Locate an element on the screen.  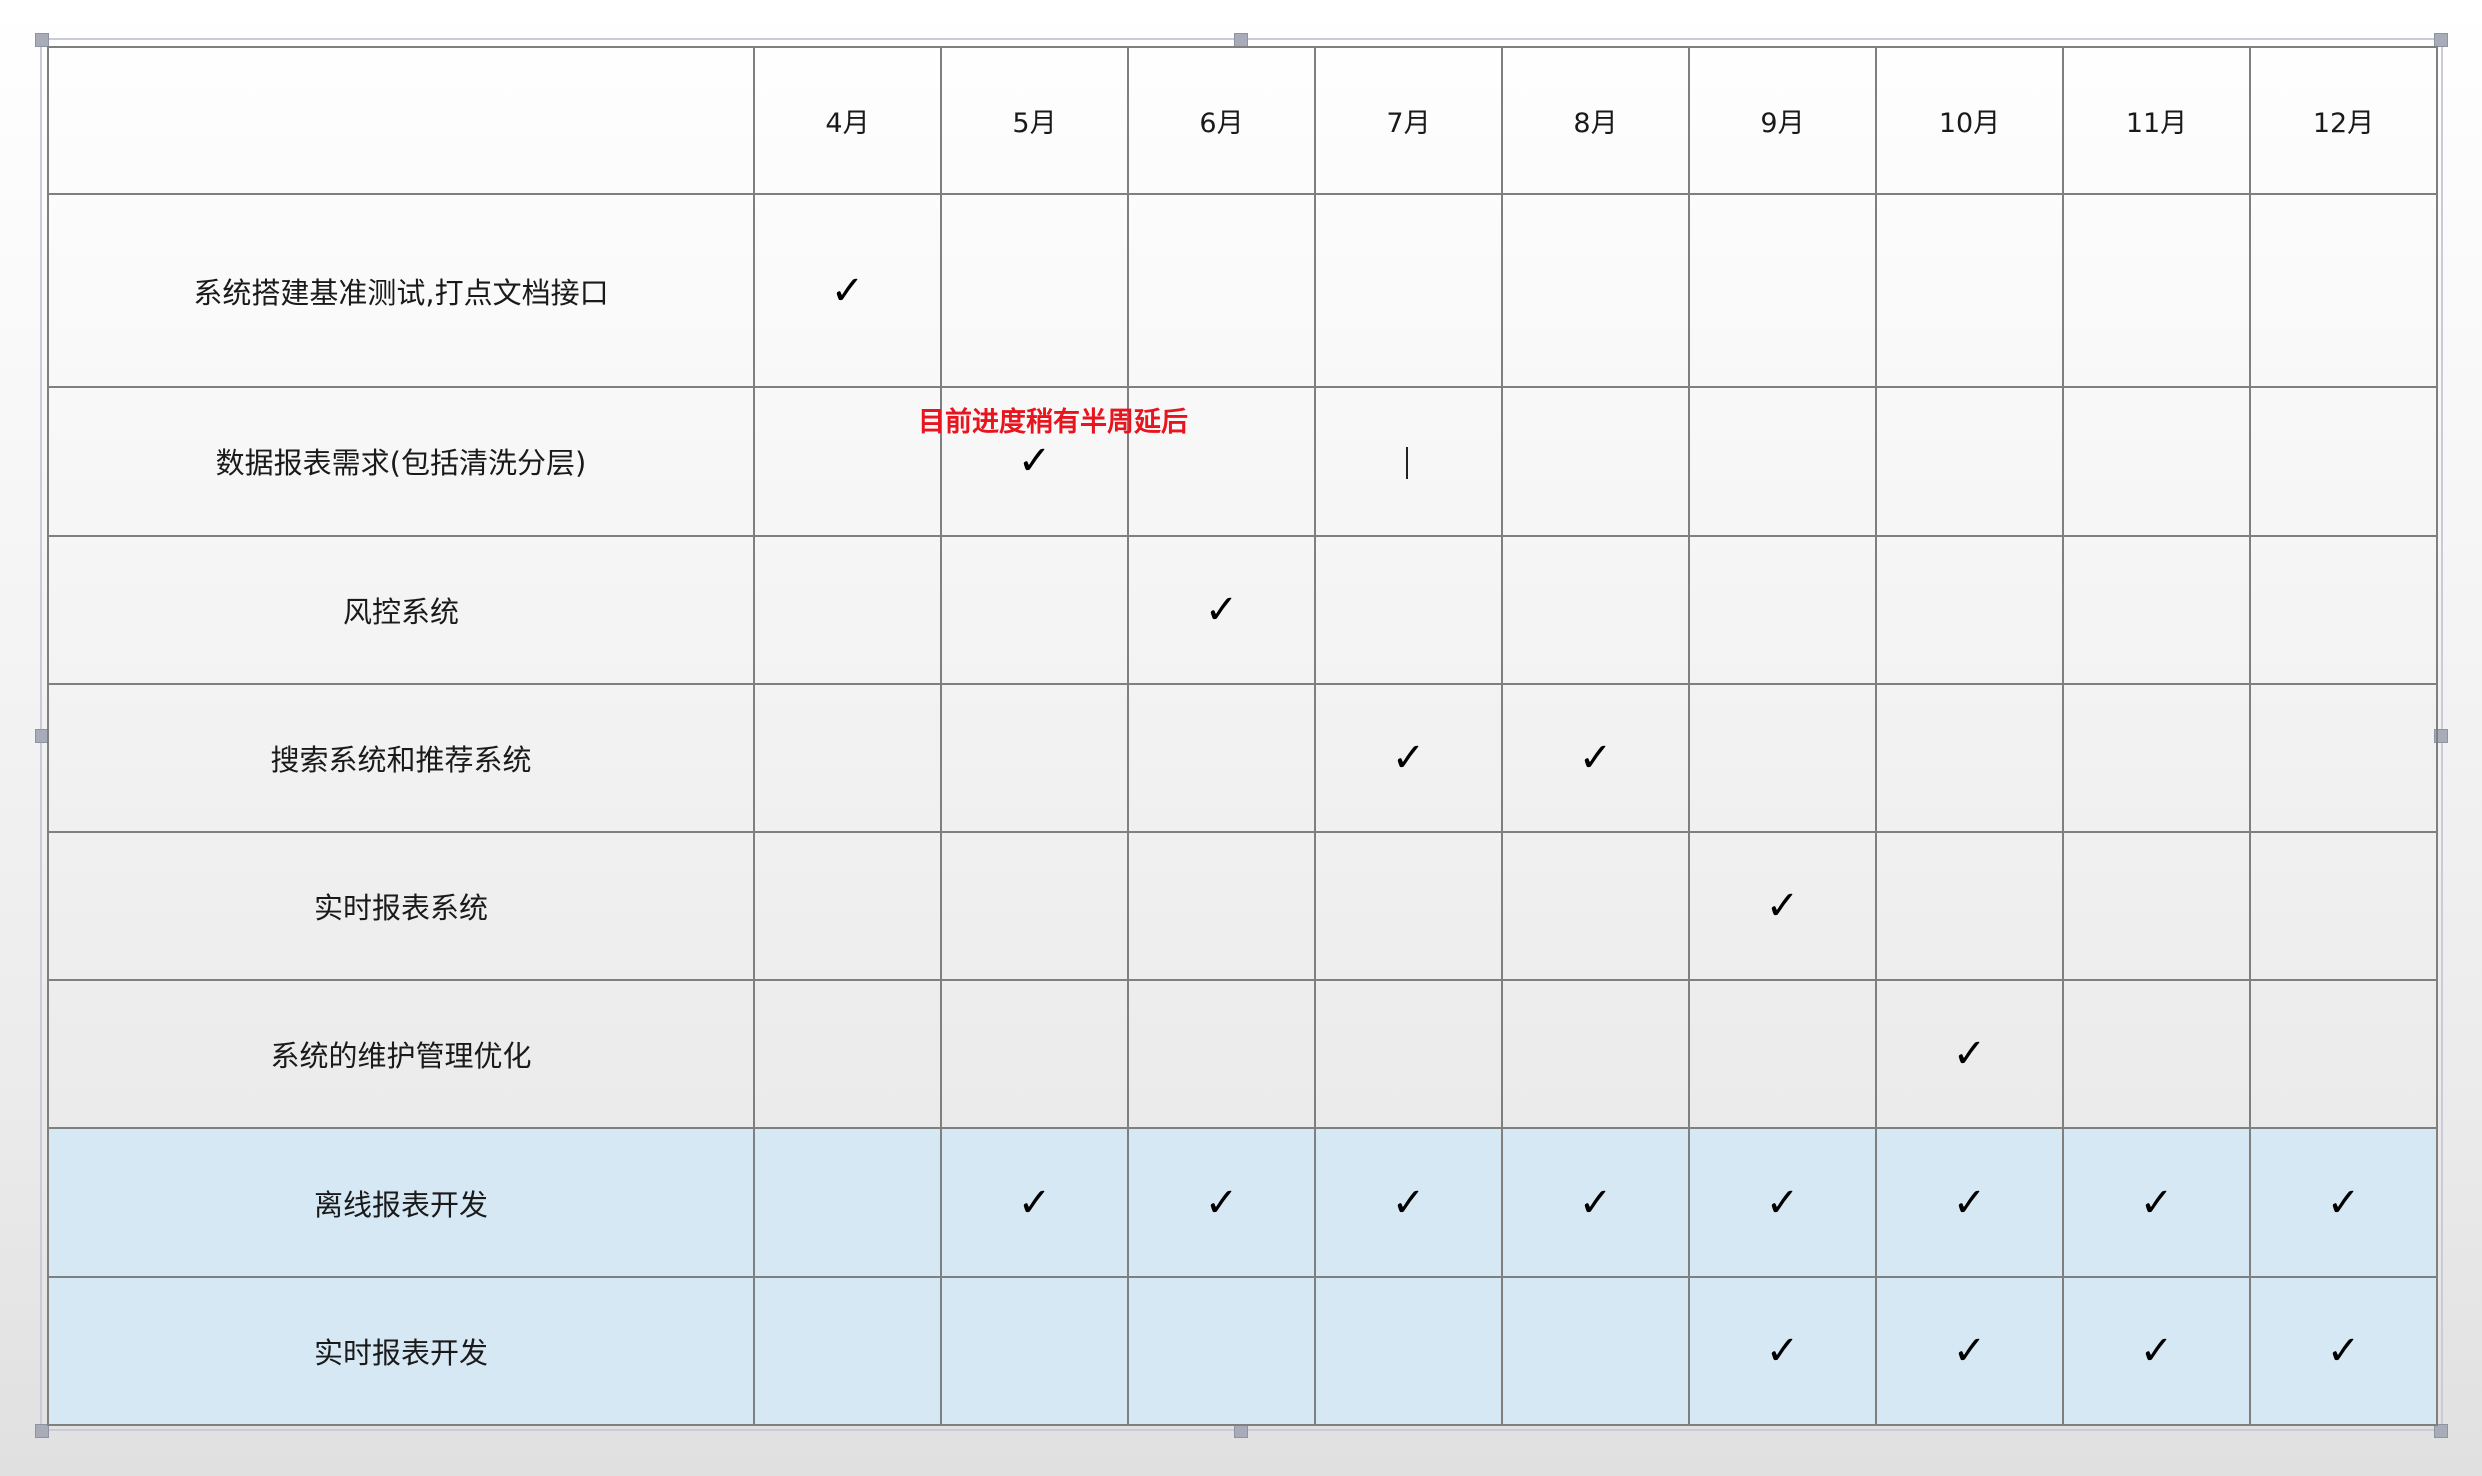
month-header: 9月 is located at coordinates (1782, 120).